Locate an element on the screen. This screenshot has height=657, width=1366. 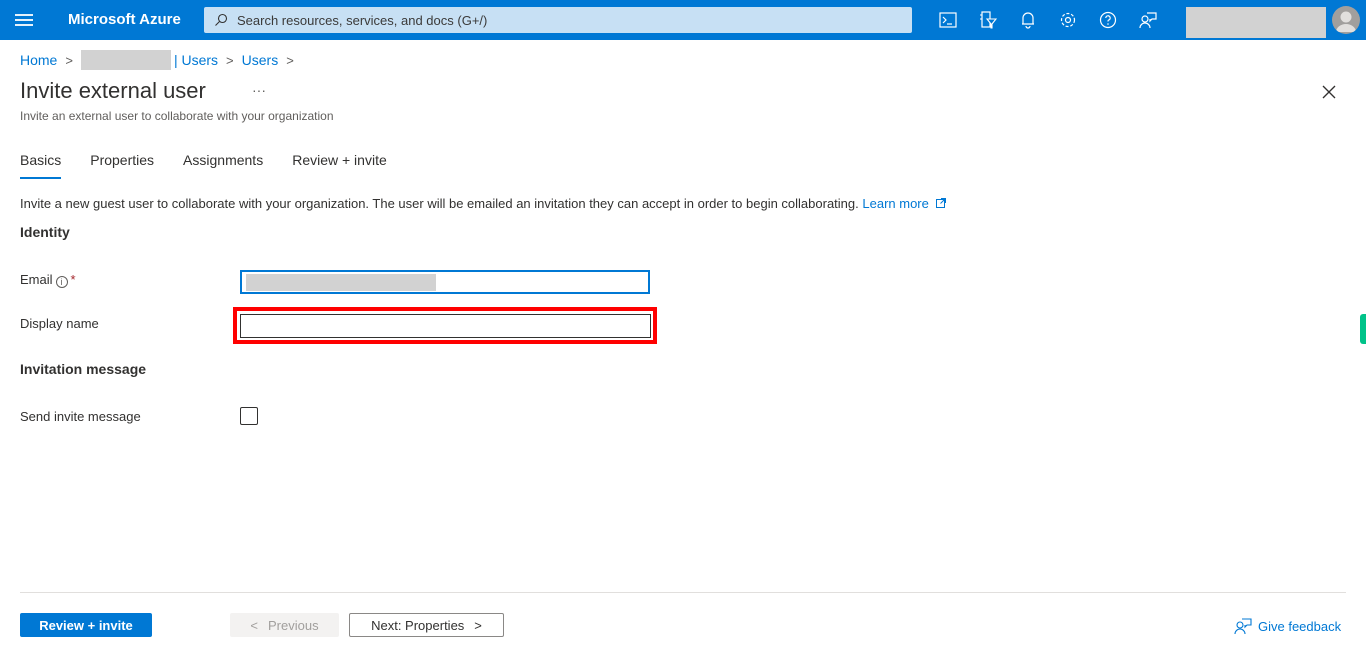
email-label: Email is located at coordinates (36, 279).